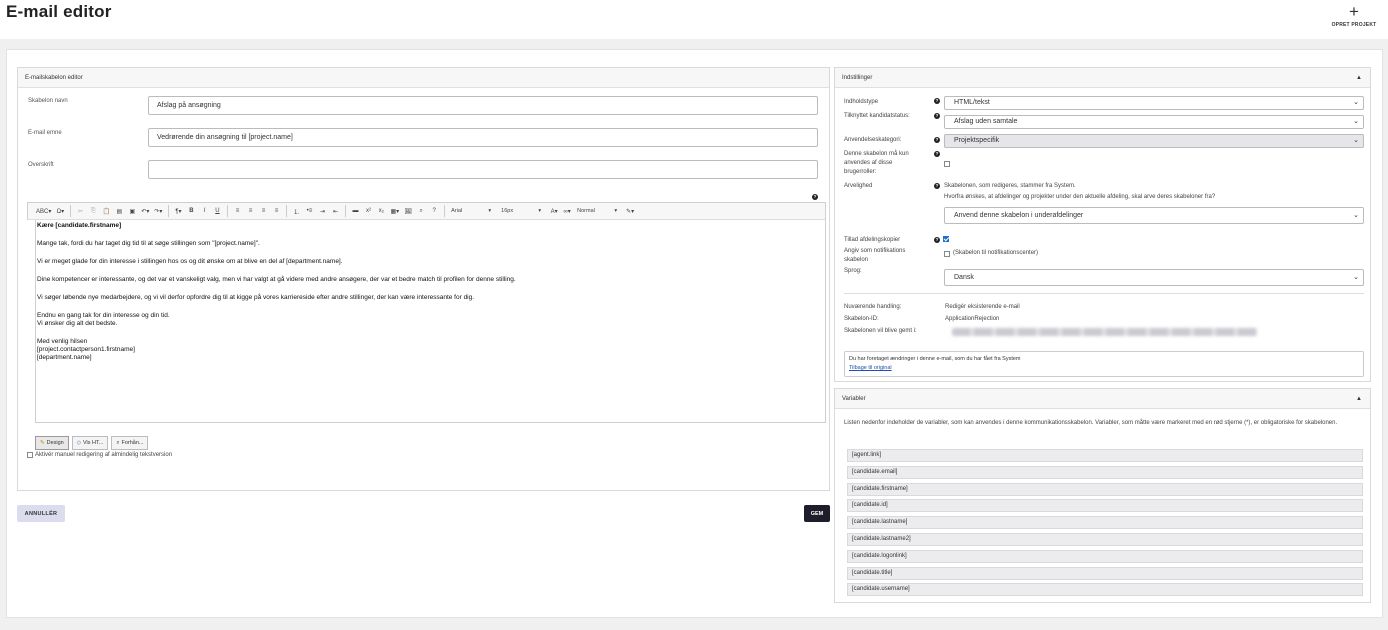 The width and height of the screenshot is (1388, 630). I want to click on horizontal-rule-icon: ▬, so click(355, 211).